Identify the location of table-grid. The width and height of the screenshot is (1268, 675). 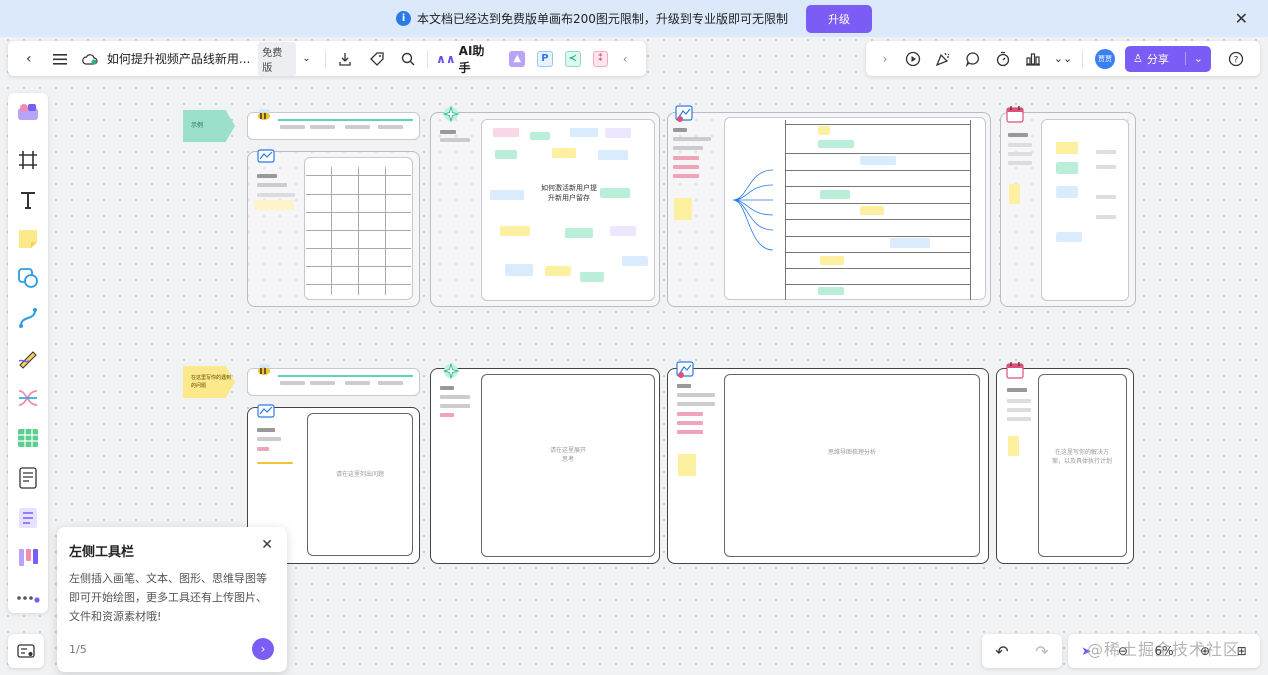
(385, 231).